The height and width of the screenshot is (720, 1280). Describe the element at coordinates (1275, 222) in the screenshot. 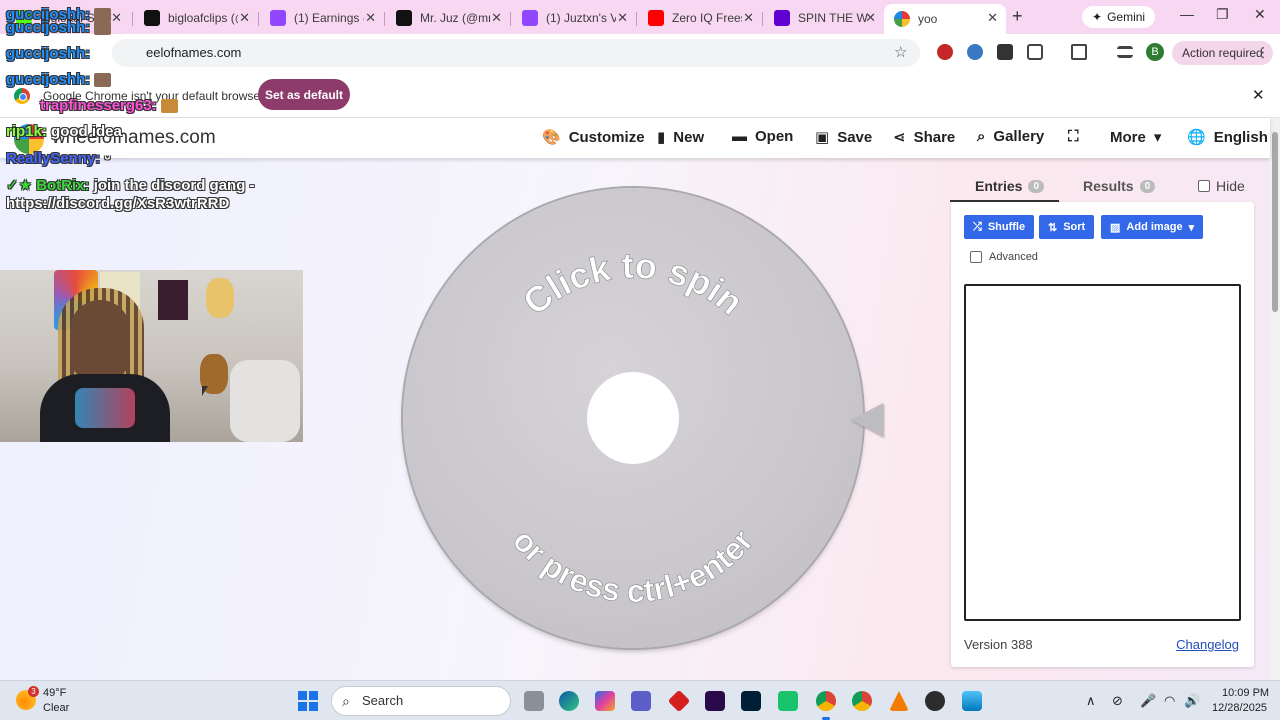

I see `scrollbar-thumb` at that location.